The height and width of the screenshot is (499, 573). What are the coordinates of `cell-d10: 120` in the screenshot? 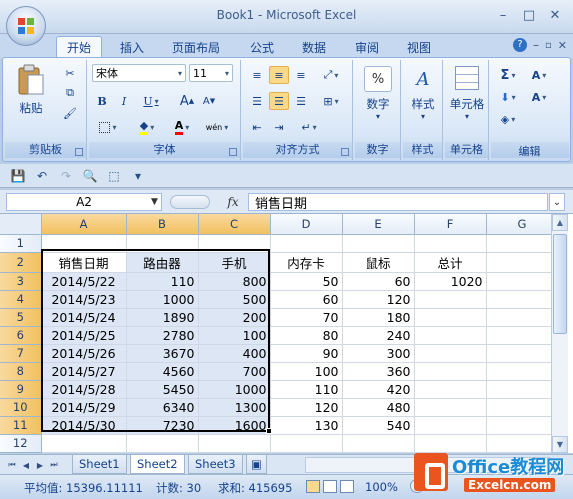 It's located at (306, 407).